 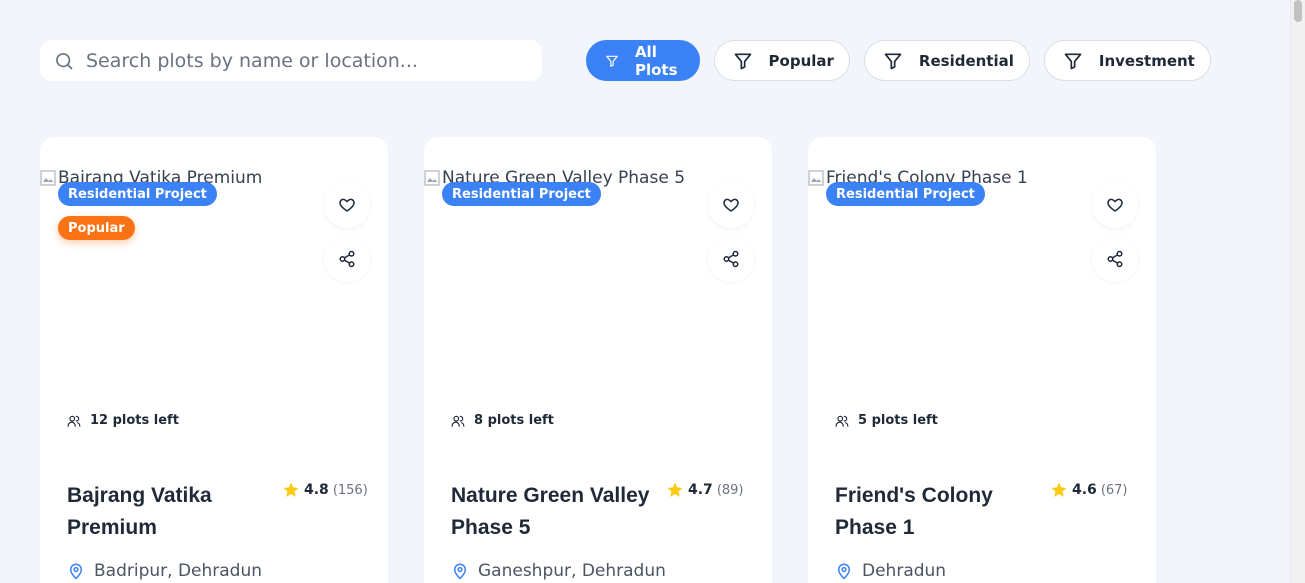 I want to click on plot-title: Bajrang Vatika Premium, so click(x=174, y=512).